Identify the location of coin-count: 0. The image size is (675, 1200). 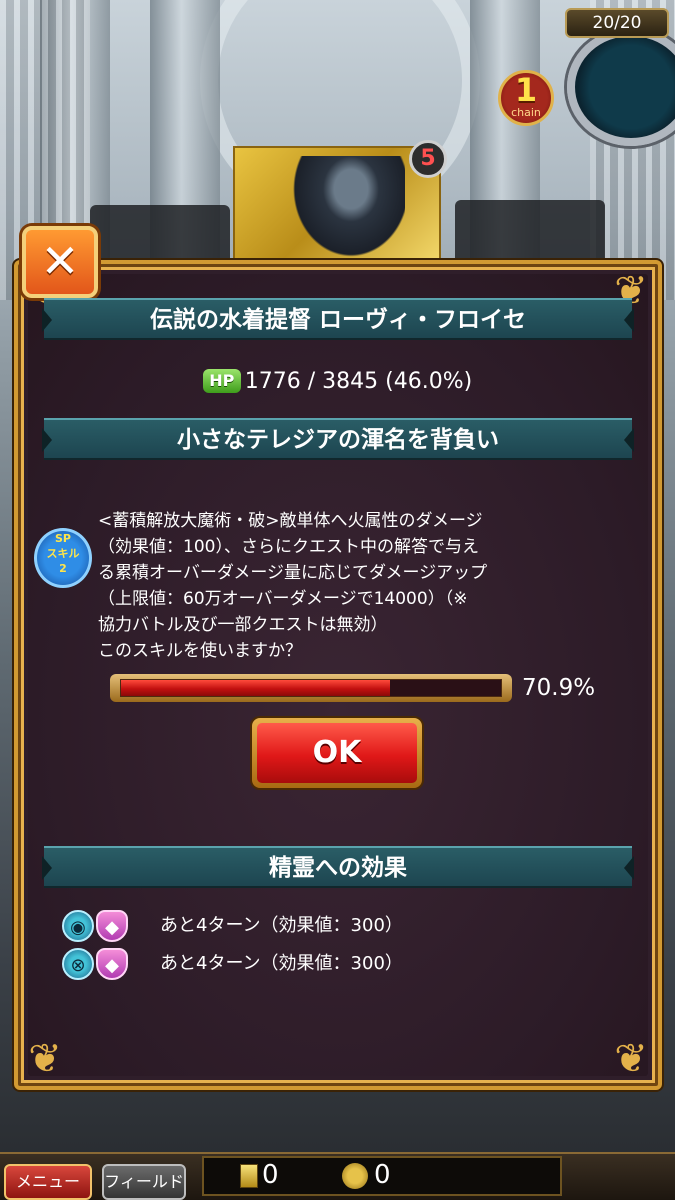
(382, 1175).